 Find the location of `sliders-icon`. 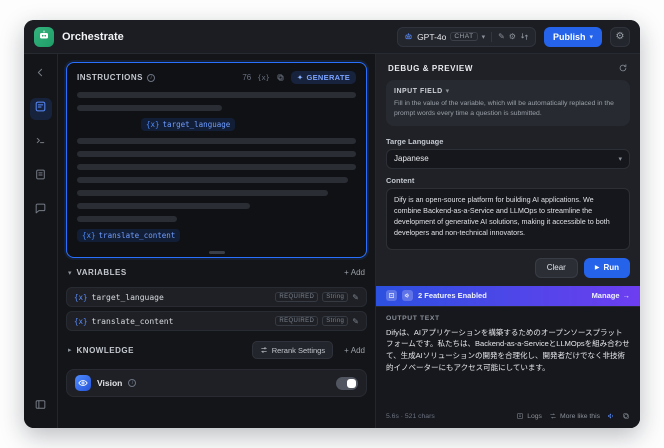

sliders-icon is located at coordinates (264, 350).